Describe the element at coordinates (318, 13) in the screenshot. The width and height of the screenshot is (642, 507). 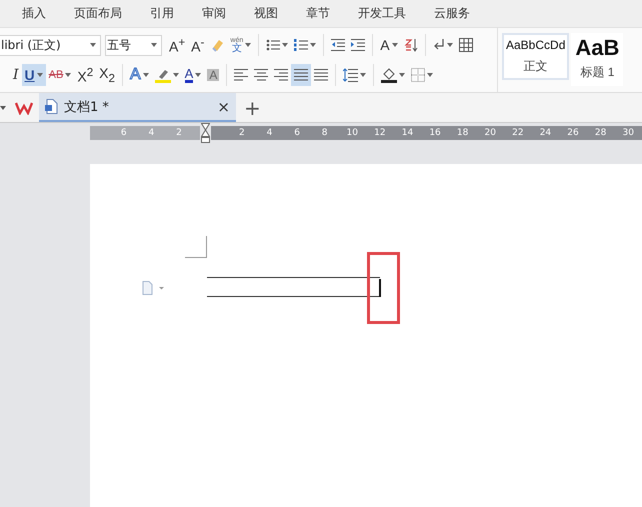
I see `menu-tab: 章节` at that location.